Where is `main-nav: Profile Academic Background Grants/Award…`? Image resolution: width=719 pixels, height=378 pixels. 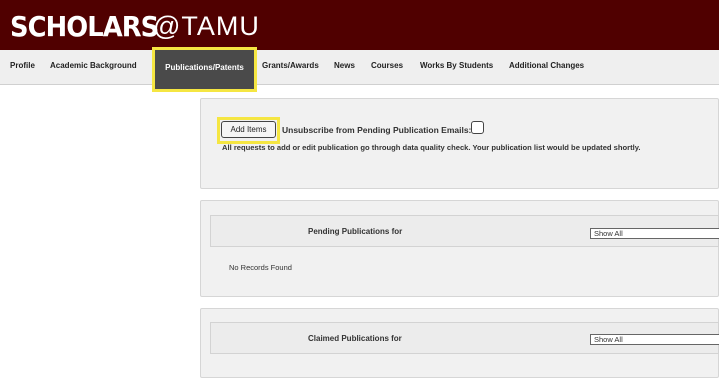 main-nav: Profile Academic Background Grants/Award… is located at coordinates (359, 67).